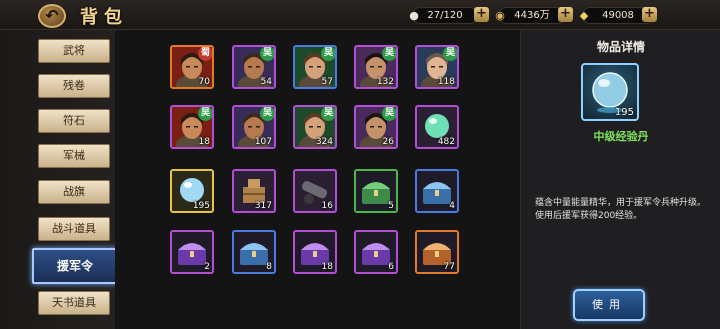 The width and height of the screenshot is (720, 329). I want to click on use-button: 使用, so click(609, 305).